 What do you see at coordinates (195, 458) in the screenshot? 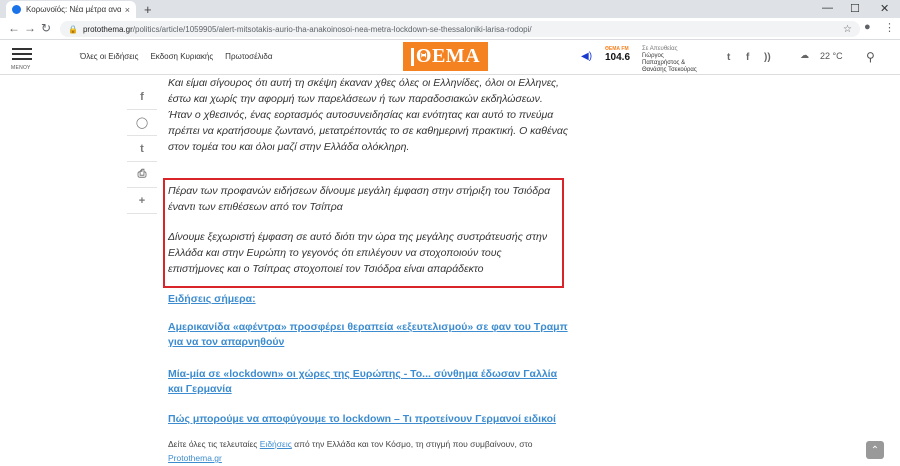
I see `protothema-link: Protothema.gr` at bounding box center [195, 458].